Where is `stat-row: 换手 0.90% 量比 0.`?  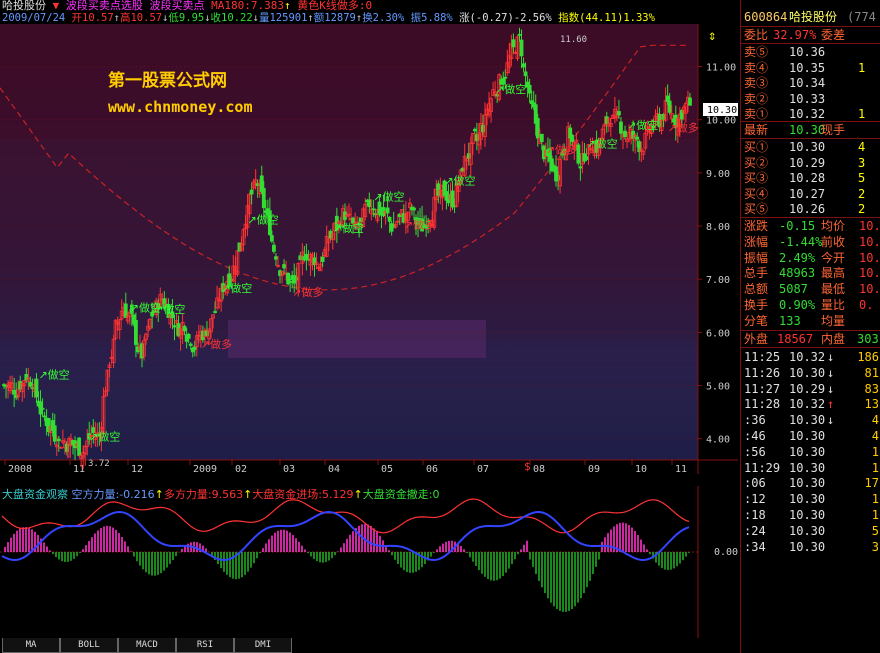
stat-row: 换手 0.90% 量比 0. is located at coordinates (810, 305).